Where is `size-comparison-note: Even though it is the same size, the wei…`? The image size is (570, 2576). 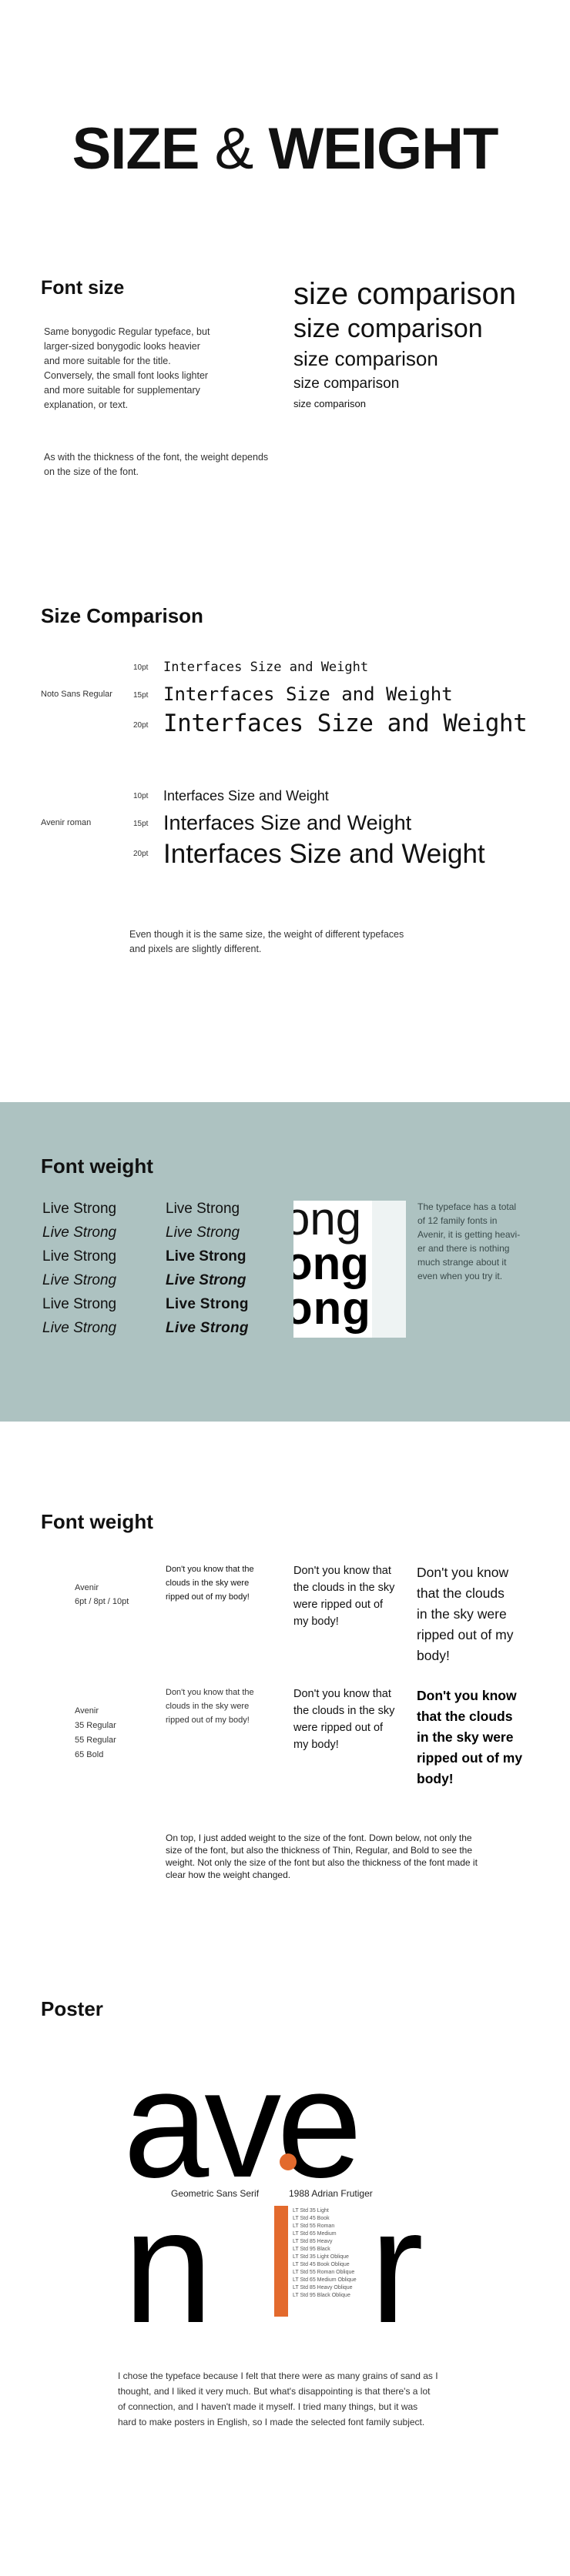
size-comparison-note: Even though it is the same size, the wei… is located at coordinates (291, 942).